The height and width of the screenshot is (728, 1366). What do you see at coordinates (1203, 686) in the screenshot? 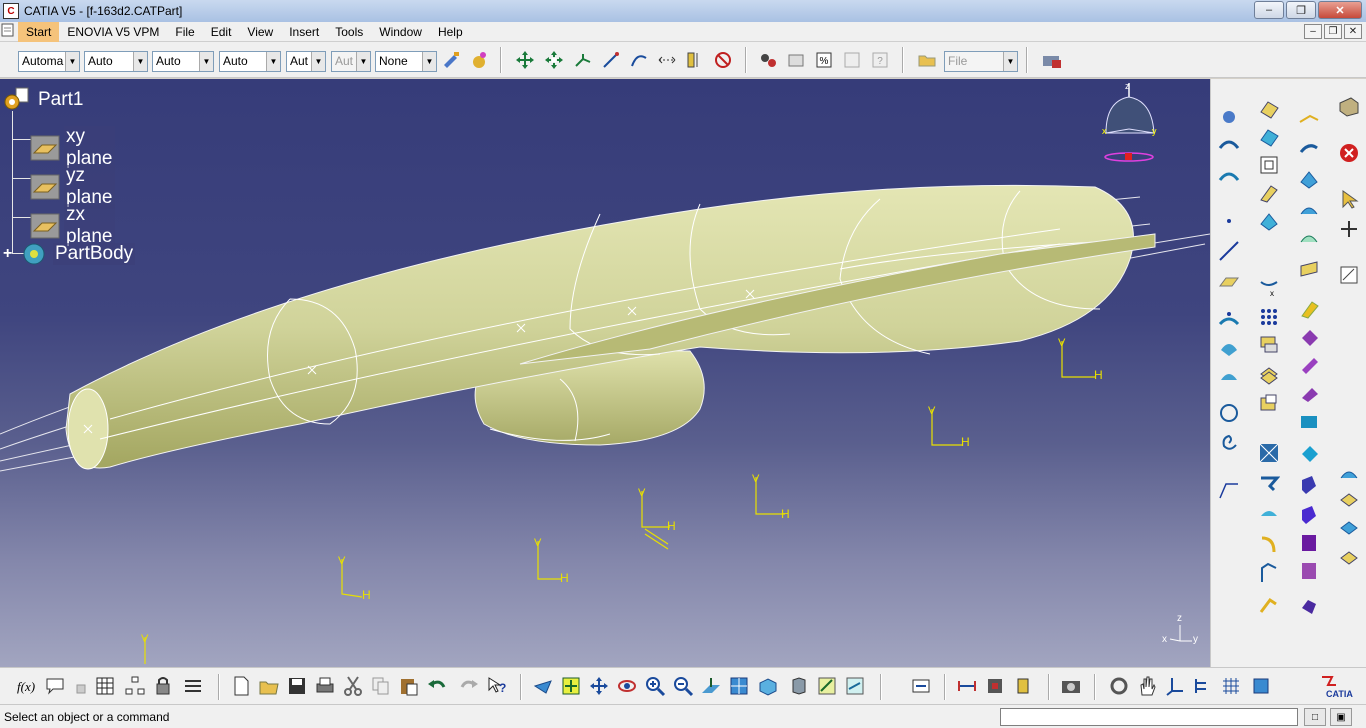
I see `tree-layout-icon` at bounding box center [1203, 686].